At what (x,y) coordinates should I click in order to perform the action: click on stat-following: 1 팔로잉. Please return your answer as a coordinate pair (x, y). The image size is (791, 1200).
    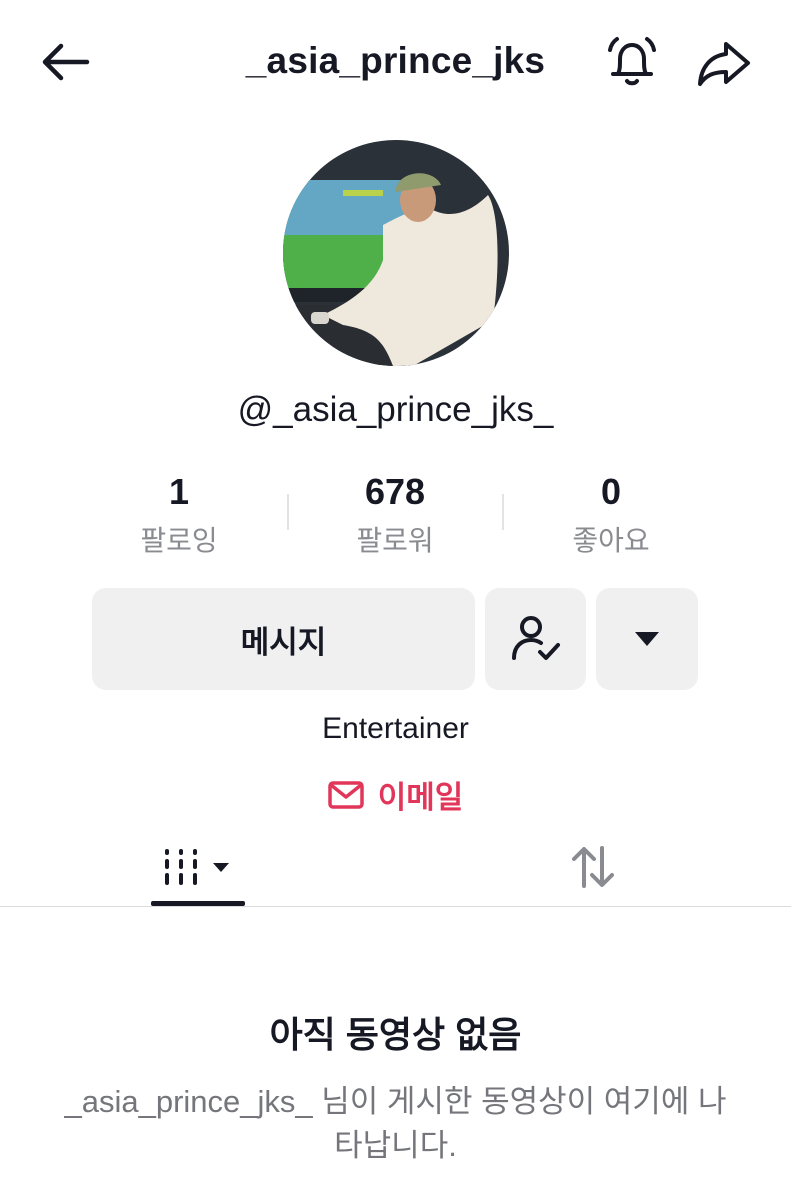
    Looking at the image, I should click on (179, 514).